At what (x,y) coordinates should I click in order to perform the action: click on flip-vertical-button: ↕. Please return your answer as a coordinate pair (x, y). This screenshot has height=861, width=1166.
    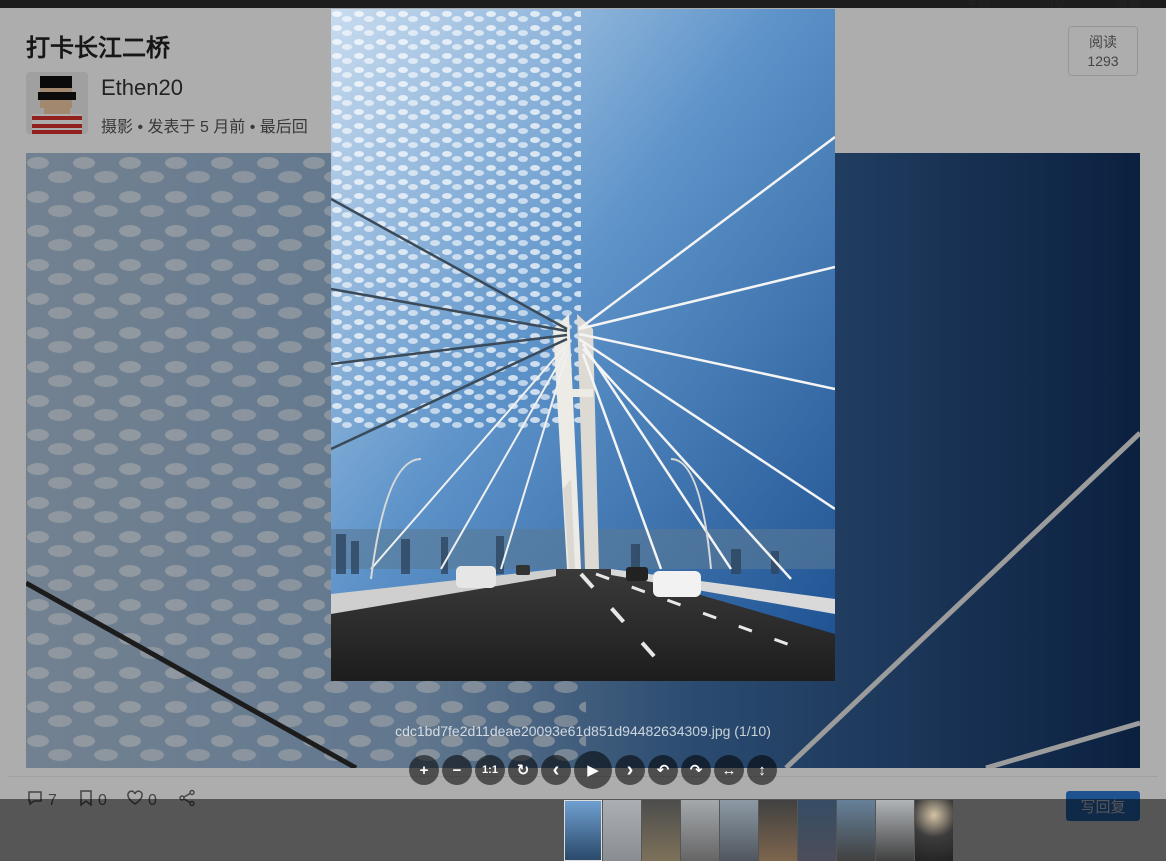
    Looking at the image, I should click on (762, 770).